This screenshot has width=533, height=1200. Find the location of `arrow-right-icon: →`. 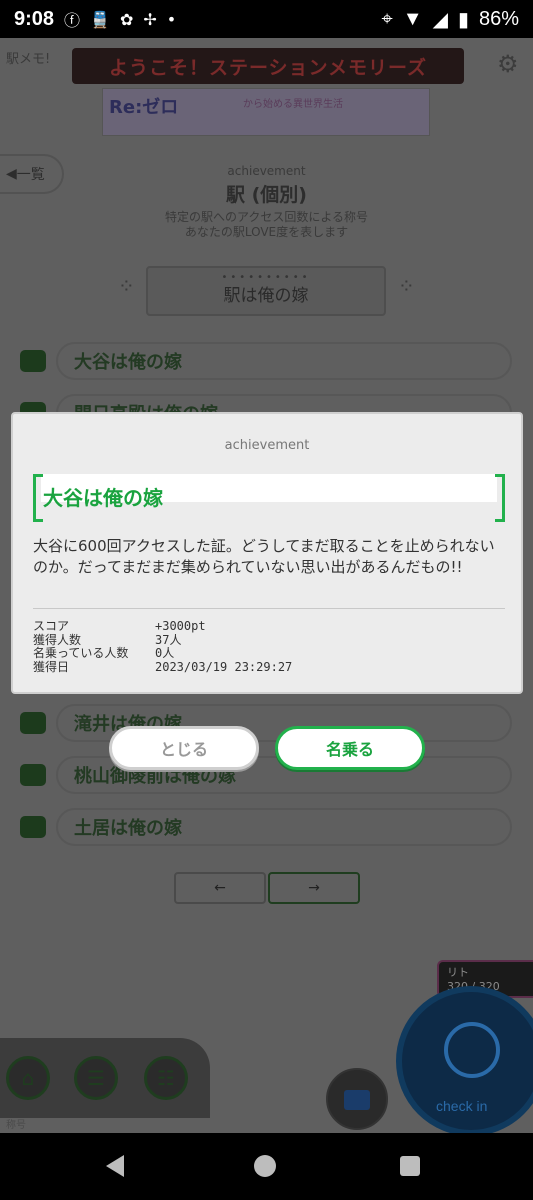

arrow-right-icon: → is located at coordinates (314, 888).